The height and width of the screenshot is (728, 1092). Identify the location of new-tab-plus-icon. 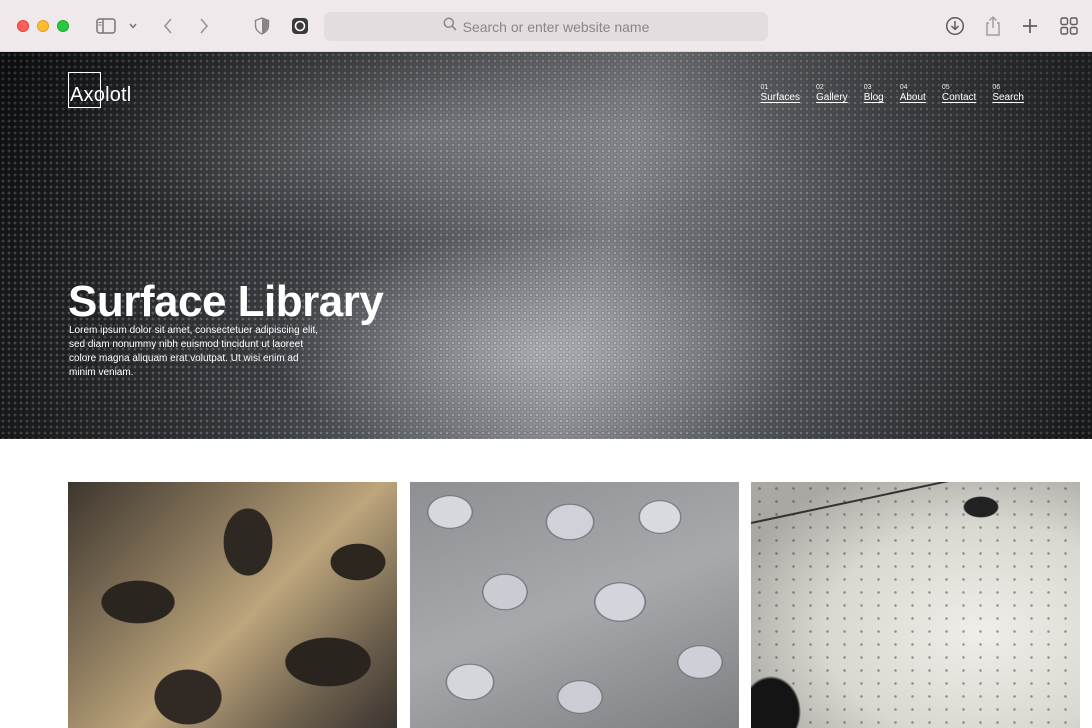
(1030, 26).